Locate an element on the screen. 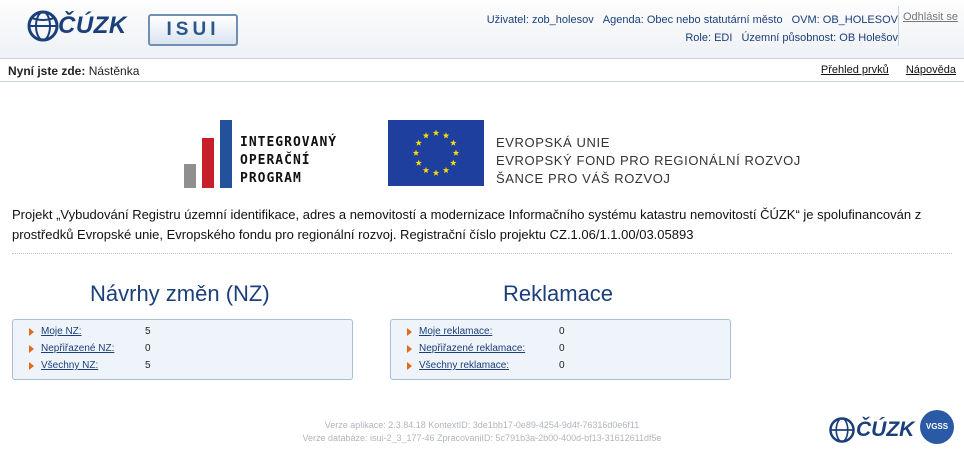  overview-link: Přehled prvků is located at coordinates (855, 70).